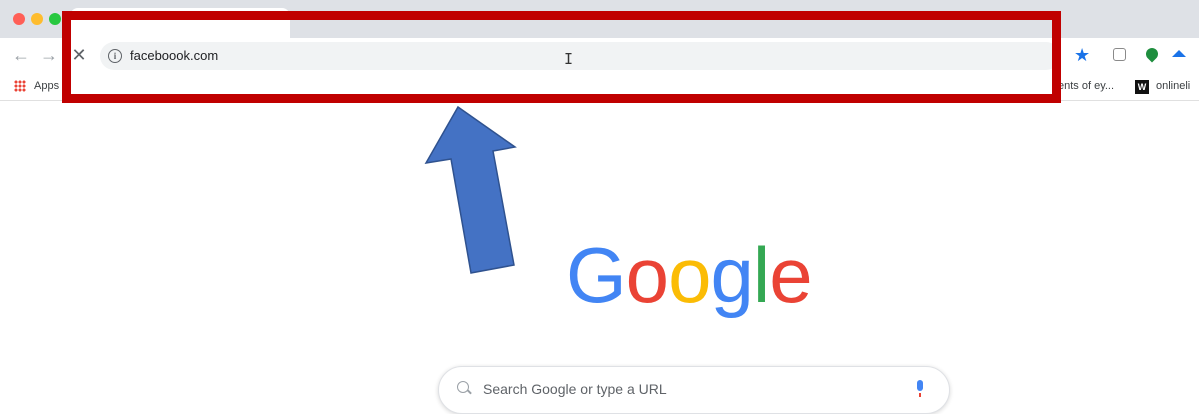 The height and width of the screenshot is (414, 1199). Describe the element at coordinates (694, 390) in the screenshot. I see `search-box: Search Google or type a URL` at that location.